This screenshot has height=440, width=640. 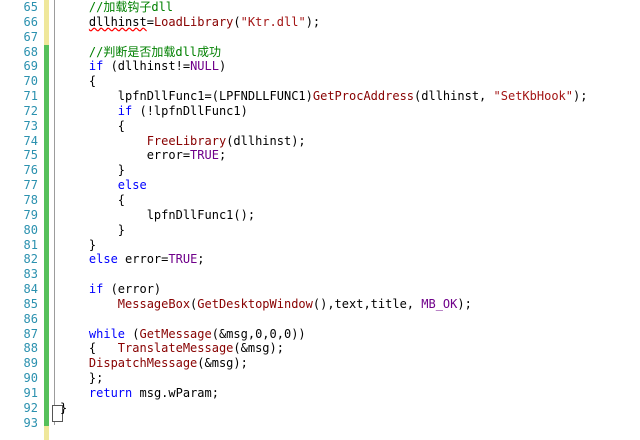 I want to click on code-line: 91 return msg.wParam;, so click(x=320, y=393).